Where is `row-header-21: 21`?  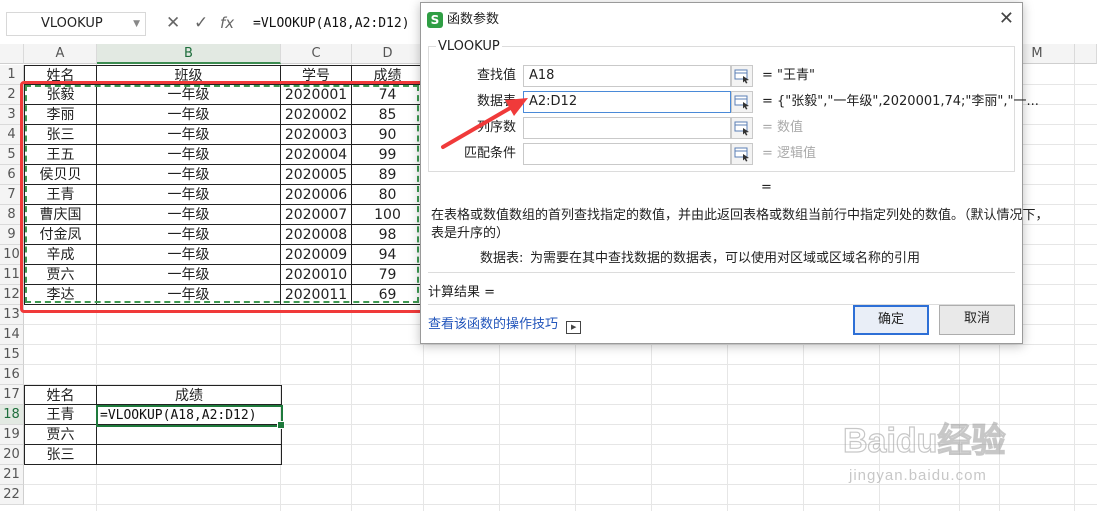 row-header-21: 21 is located at coordinates (12, 475).